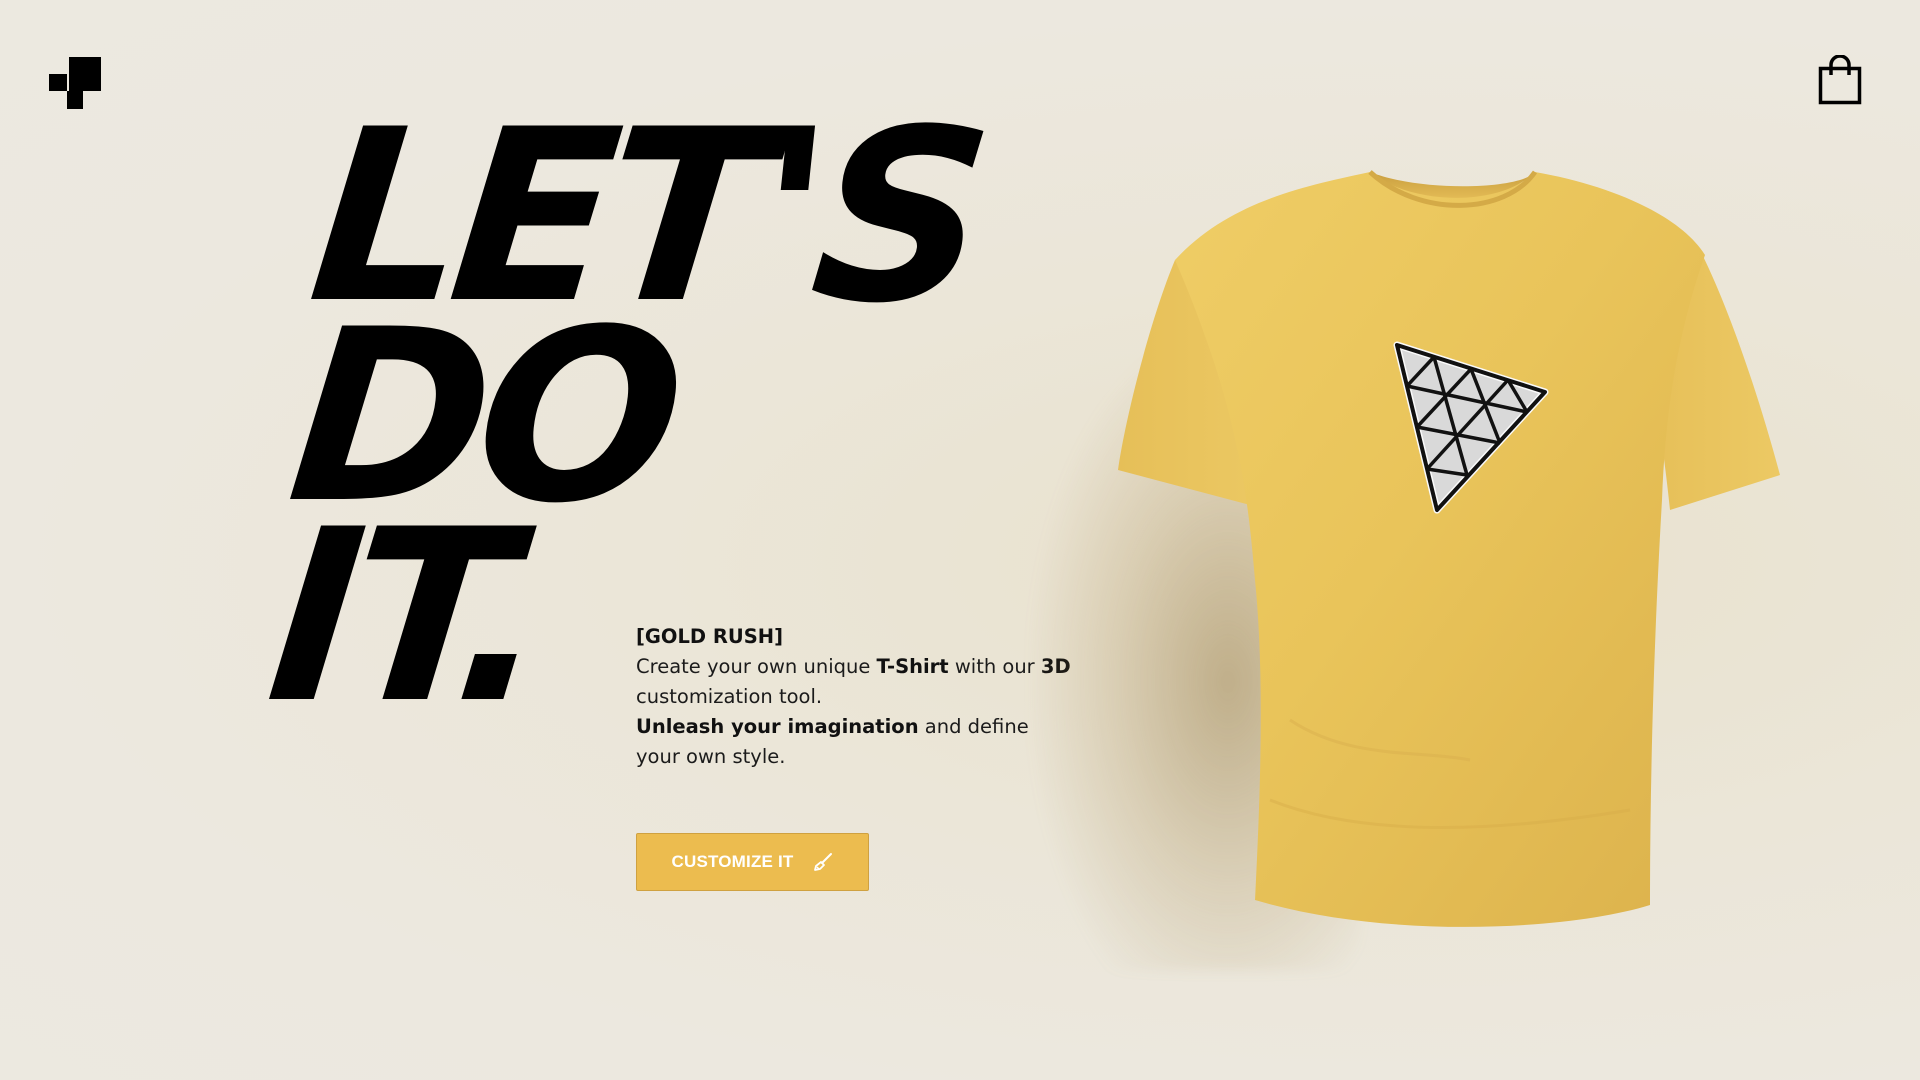 This screenshot has width=1920, height=1080. I want to click on customize-button-label: CUSTOMIZE IT, so click(732, 861).